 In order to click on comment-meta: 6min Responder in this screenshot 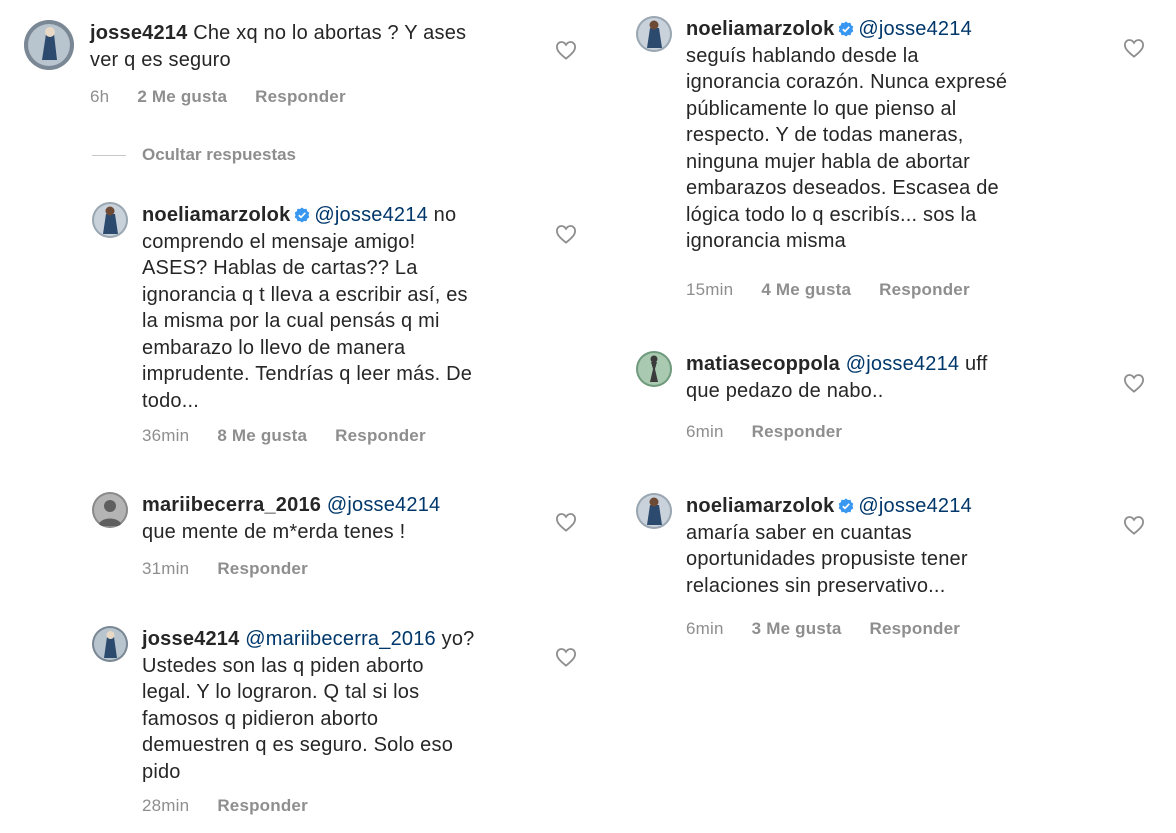, I will do `click(778, 432)`.